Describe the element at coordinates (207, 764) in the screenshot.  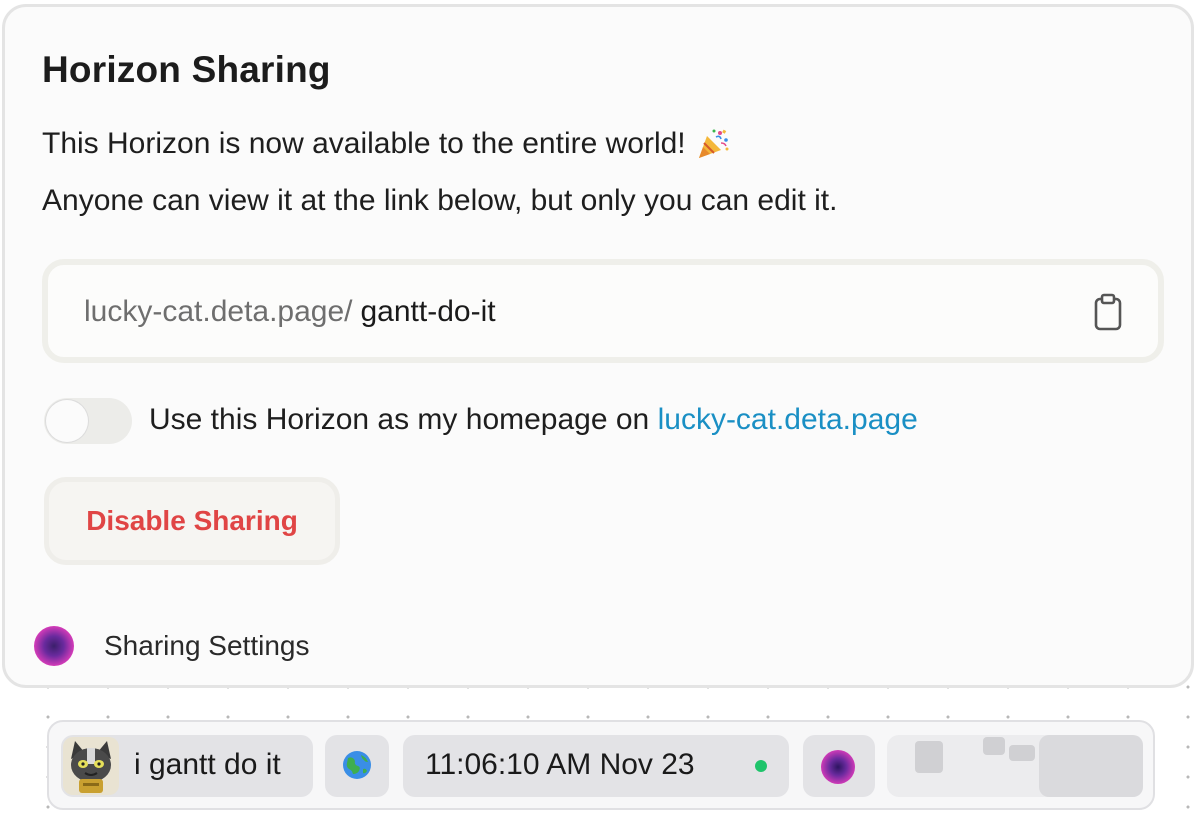
I see `taskbar-app-label: i gantt do it` at that location.